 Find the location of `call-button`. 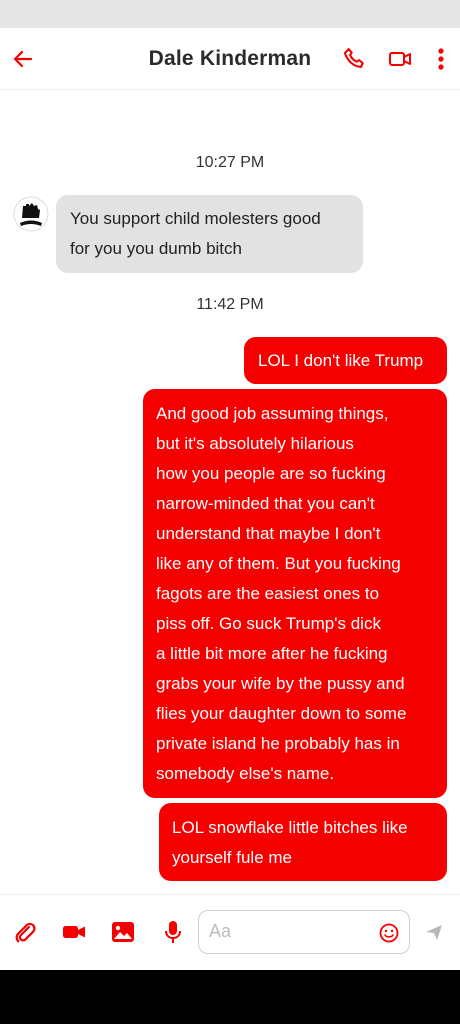

call-button is located at coordinates (355, 59).